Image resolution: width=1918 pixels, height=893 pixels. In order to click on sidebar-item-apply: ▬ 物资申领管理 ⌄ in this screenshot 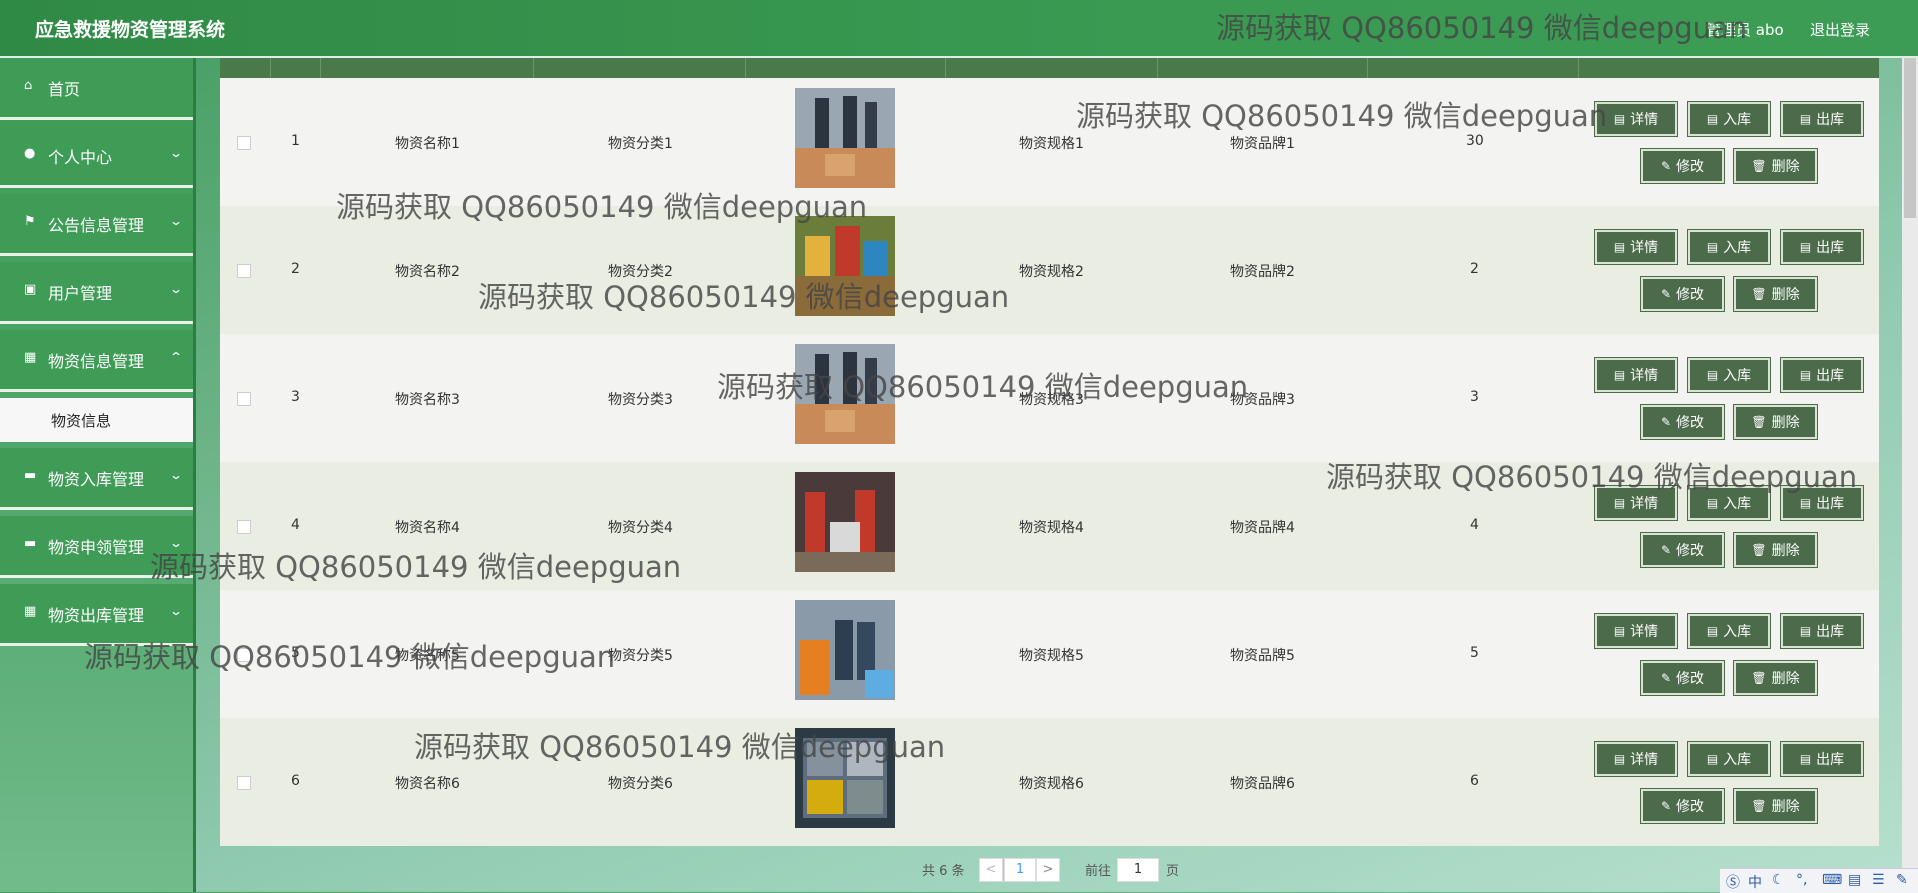, I will do `click(96, 547)`.